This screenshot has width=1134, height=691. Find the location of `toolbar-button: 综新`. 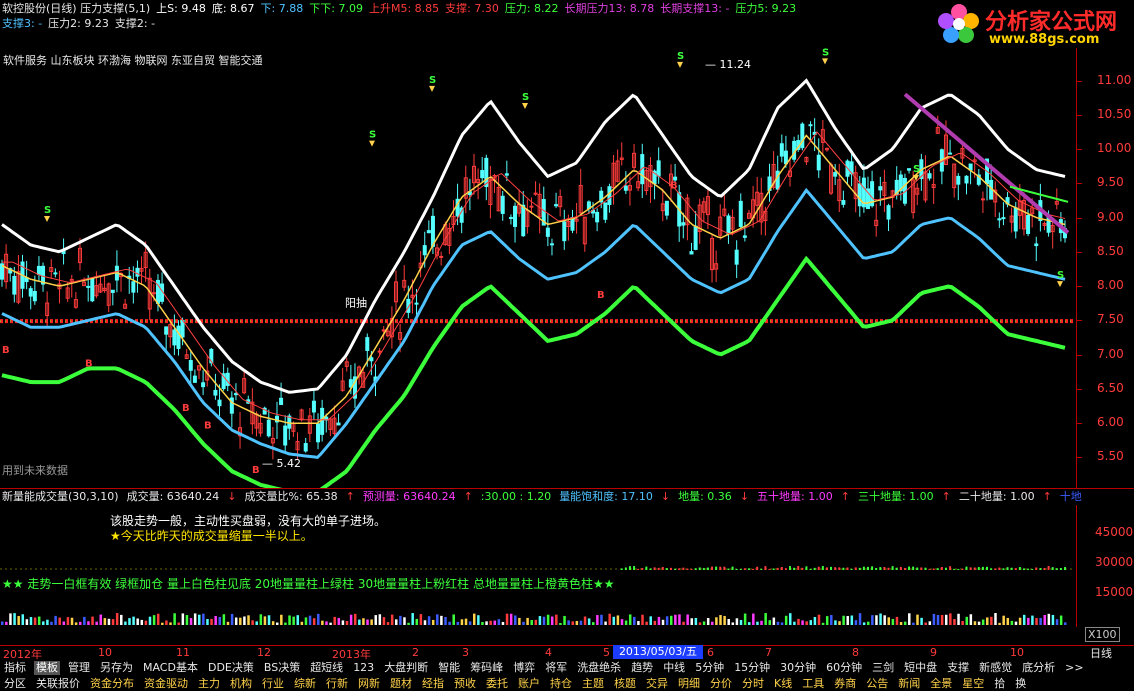

toolbar-button: 综新 is located at coordinates (305, 683).